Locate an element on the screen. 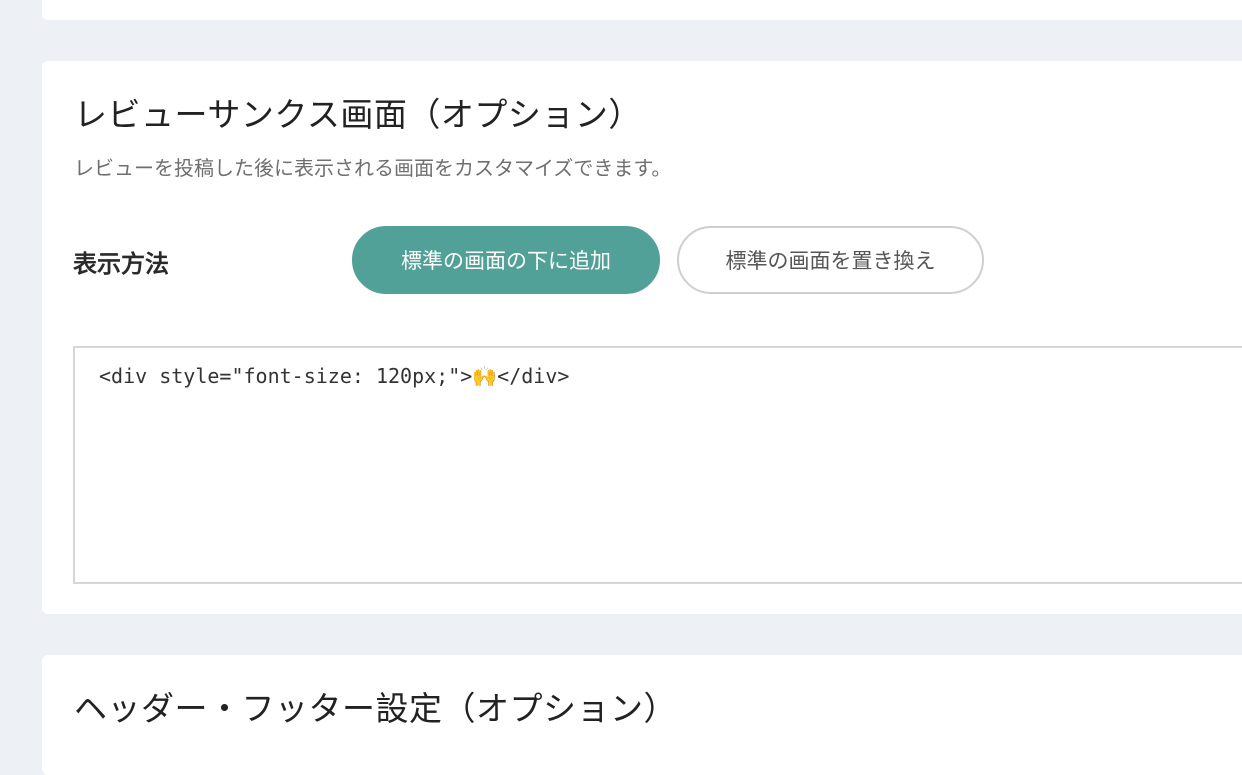  header-footer-section: ヘッダー・フッター設定（オプション） is located at coordinates (642, 715).